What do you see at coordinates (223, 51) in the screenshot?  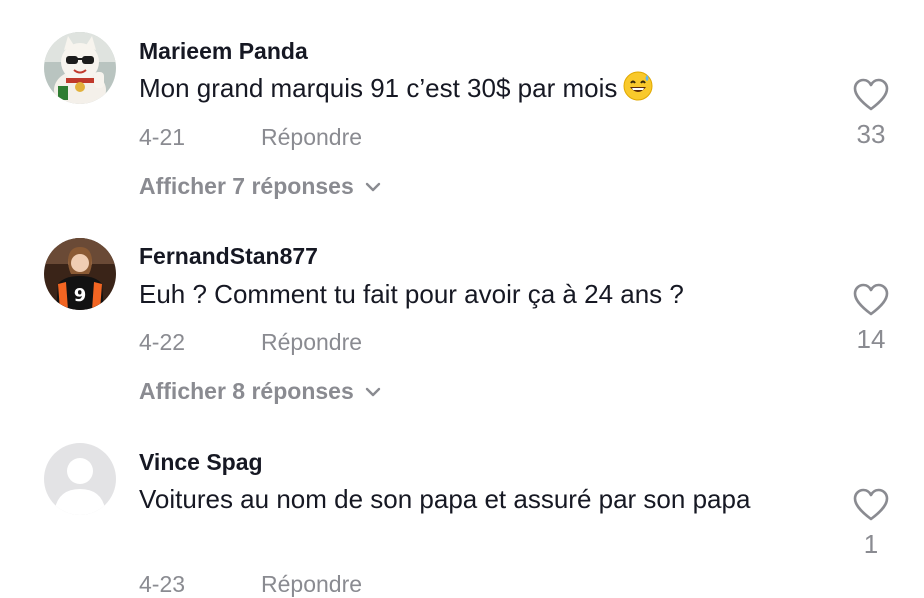 I see `comment-username: Marieem Panda` at bounding box center [223, 51].